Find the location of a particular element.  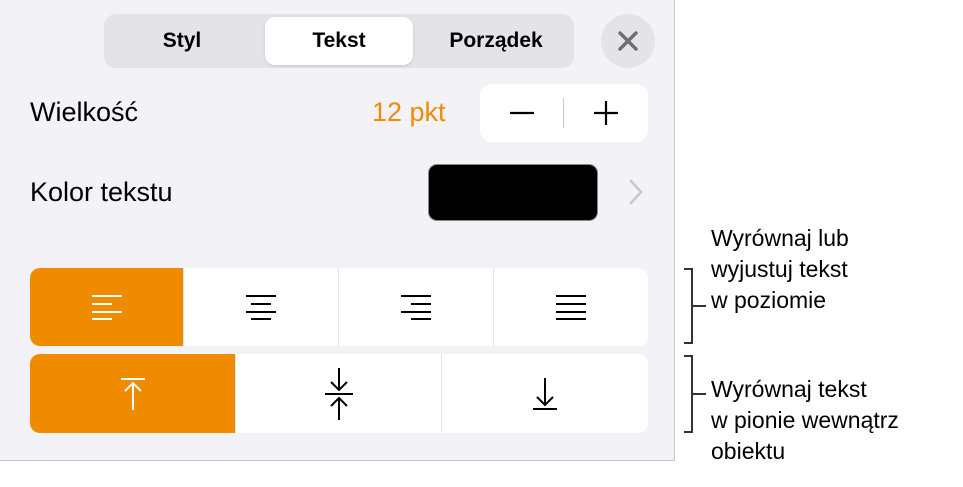

horizontal-callout-bracket is located at coordinates (688, 306).